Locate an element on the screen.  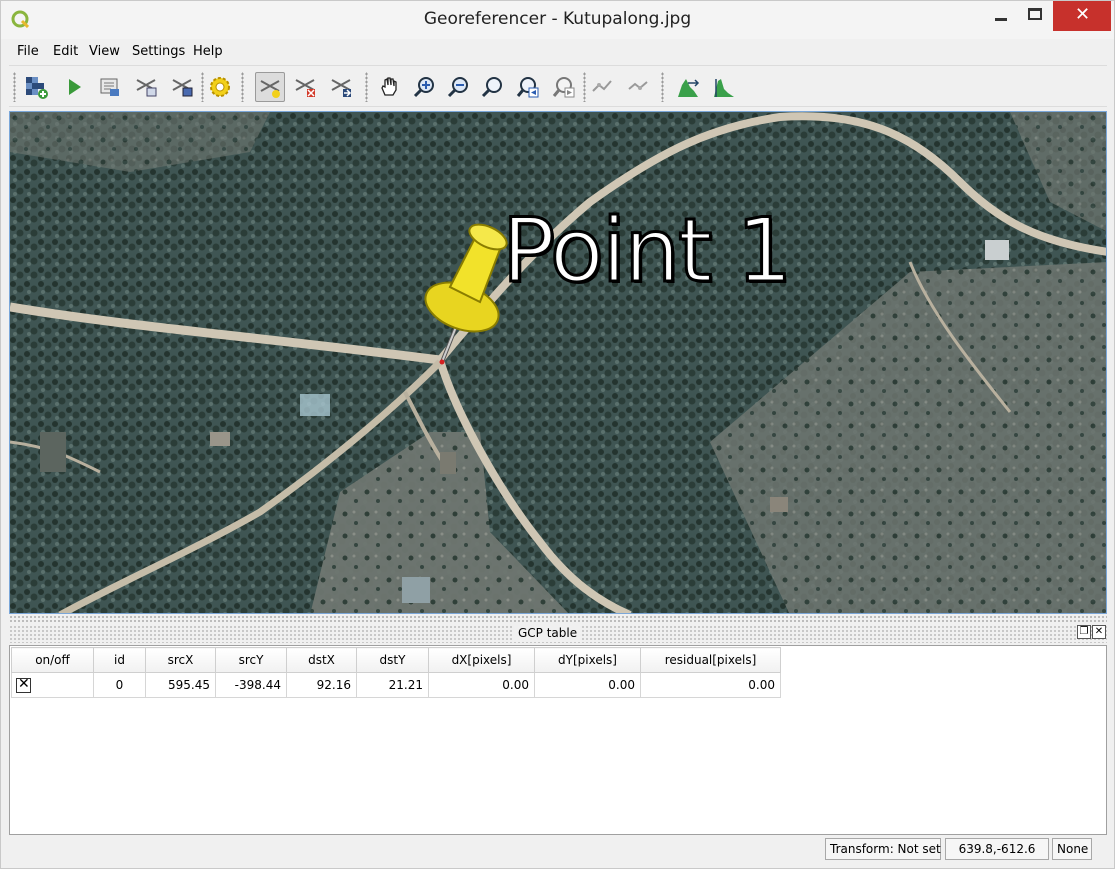
zoom-to-layer-icon is located at coordinates (491, 87).